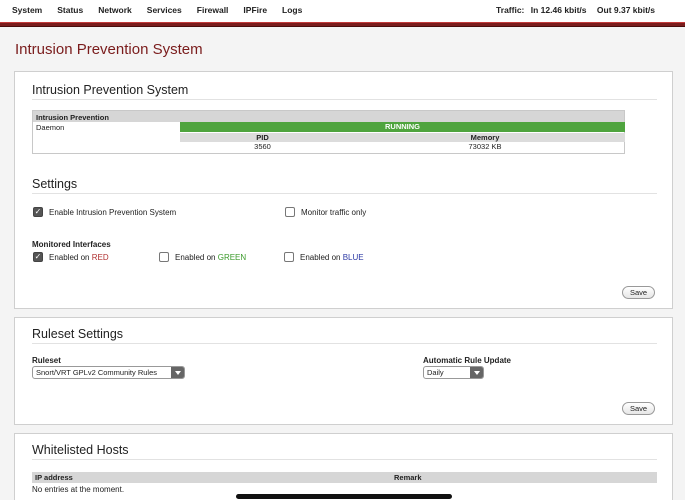  Describe the element at coordinates (344, 496) in the screenshot. I see `home-indicator` at that location.